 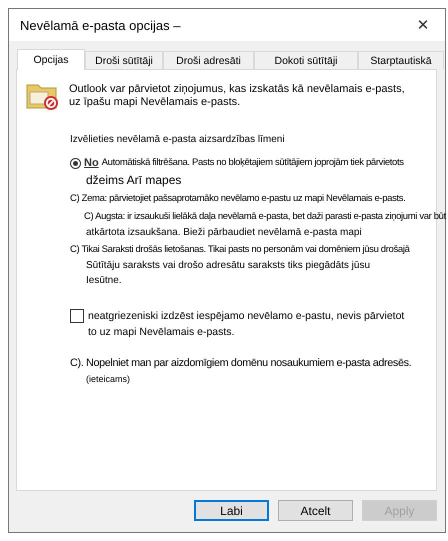 I want to click on option-text: C) Zema: pārvietojiet pašsaprotamāko nevēlamo e-pastu uz mapi Nevēlamais e-pasts., so click(x=238, y=199).